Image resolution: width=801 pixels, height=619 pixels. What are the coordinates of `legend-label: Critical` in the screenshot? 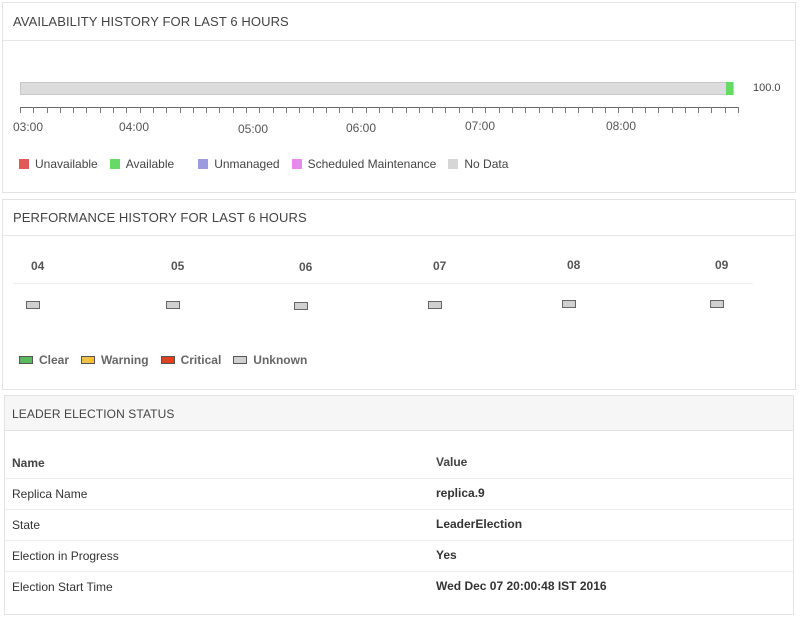 It's located at (201, 360).